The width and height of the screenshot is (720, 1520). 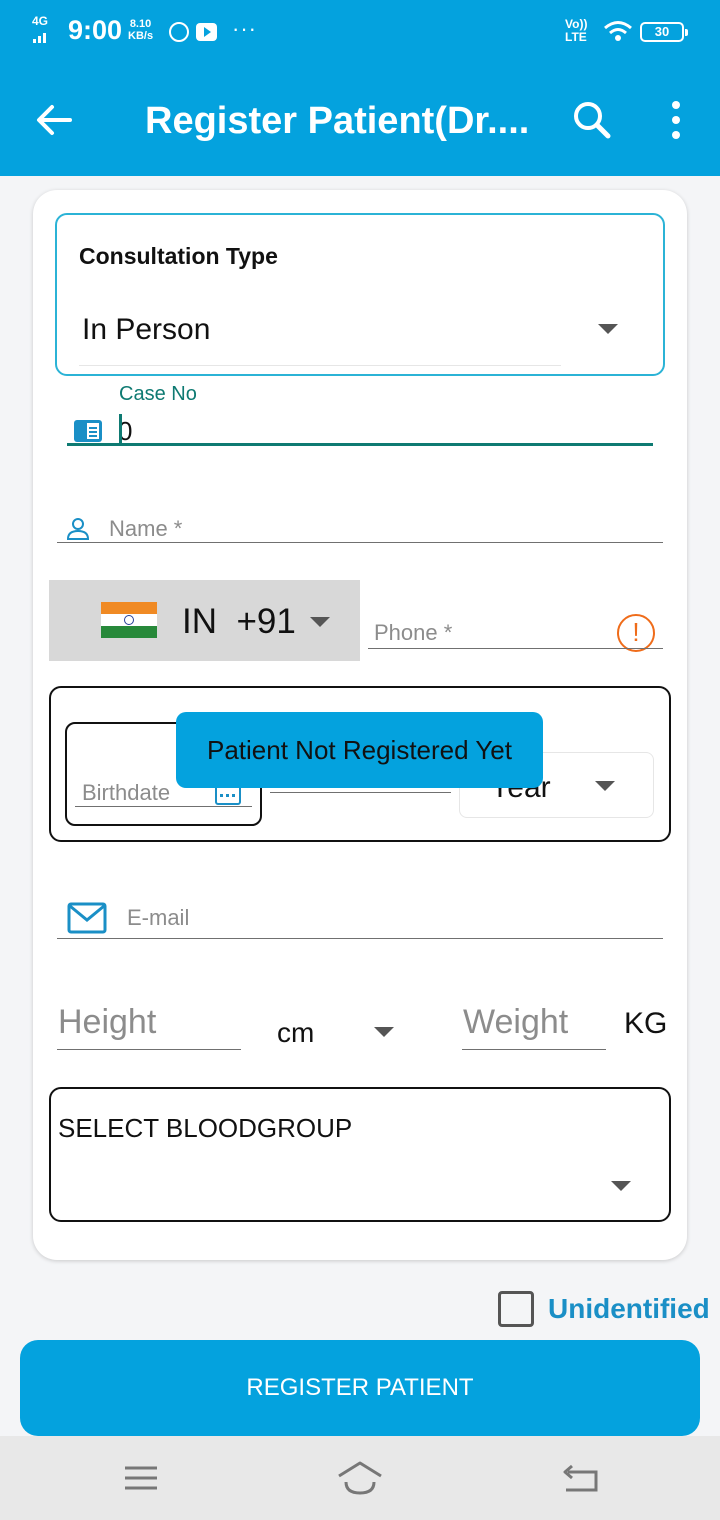 What do you see at coordinates (205, 1128) in the screenshot?
I see `bloodgroup-label: SELECT BLOODGROUP` at bounding box center [205, 1128].